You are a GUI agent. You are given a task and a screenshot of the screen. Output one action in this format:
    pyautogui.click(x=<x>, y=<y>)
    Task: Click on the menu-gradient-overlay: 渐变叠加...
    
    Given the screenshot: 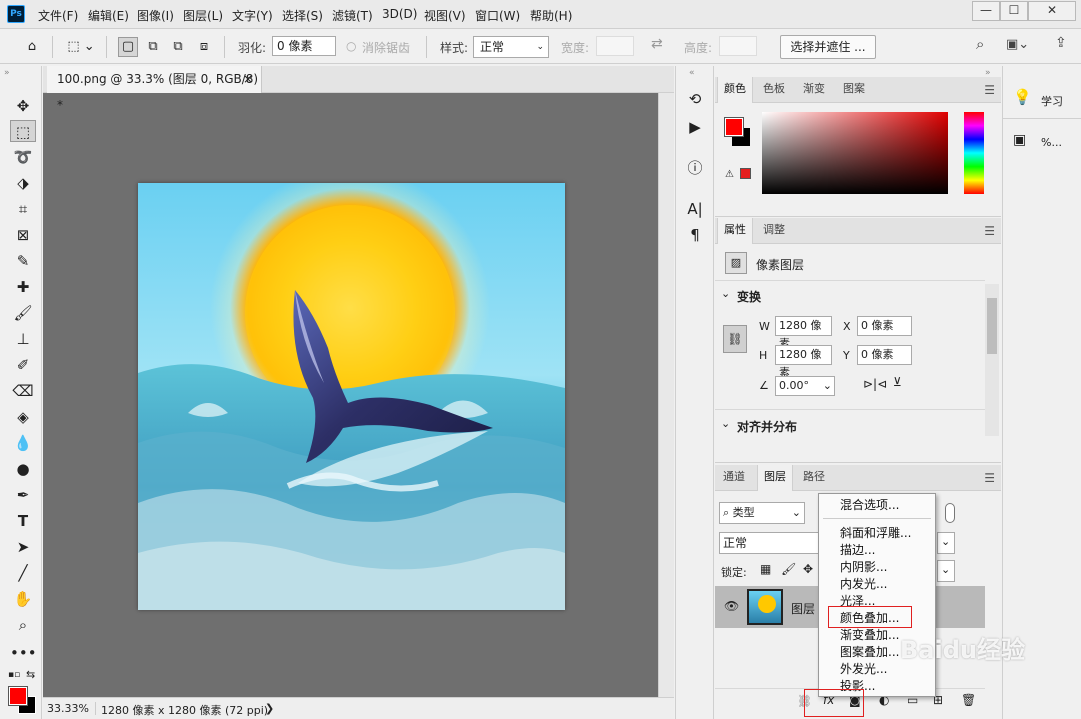 What is the action you would take?
    pyautogui.click(x=869, y=635)
    